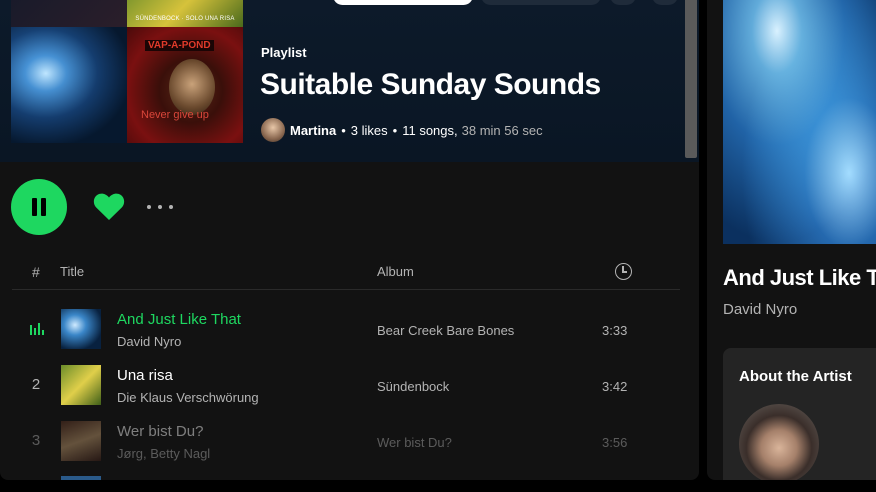  Describe the element at coordinates (541, 2) in the screenshot. I see `top-pill-button` at that location.